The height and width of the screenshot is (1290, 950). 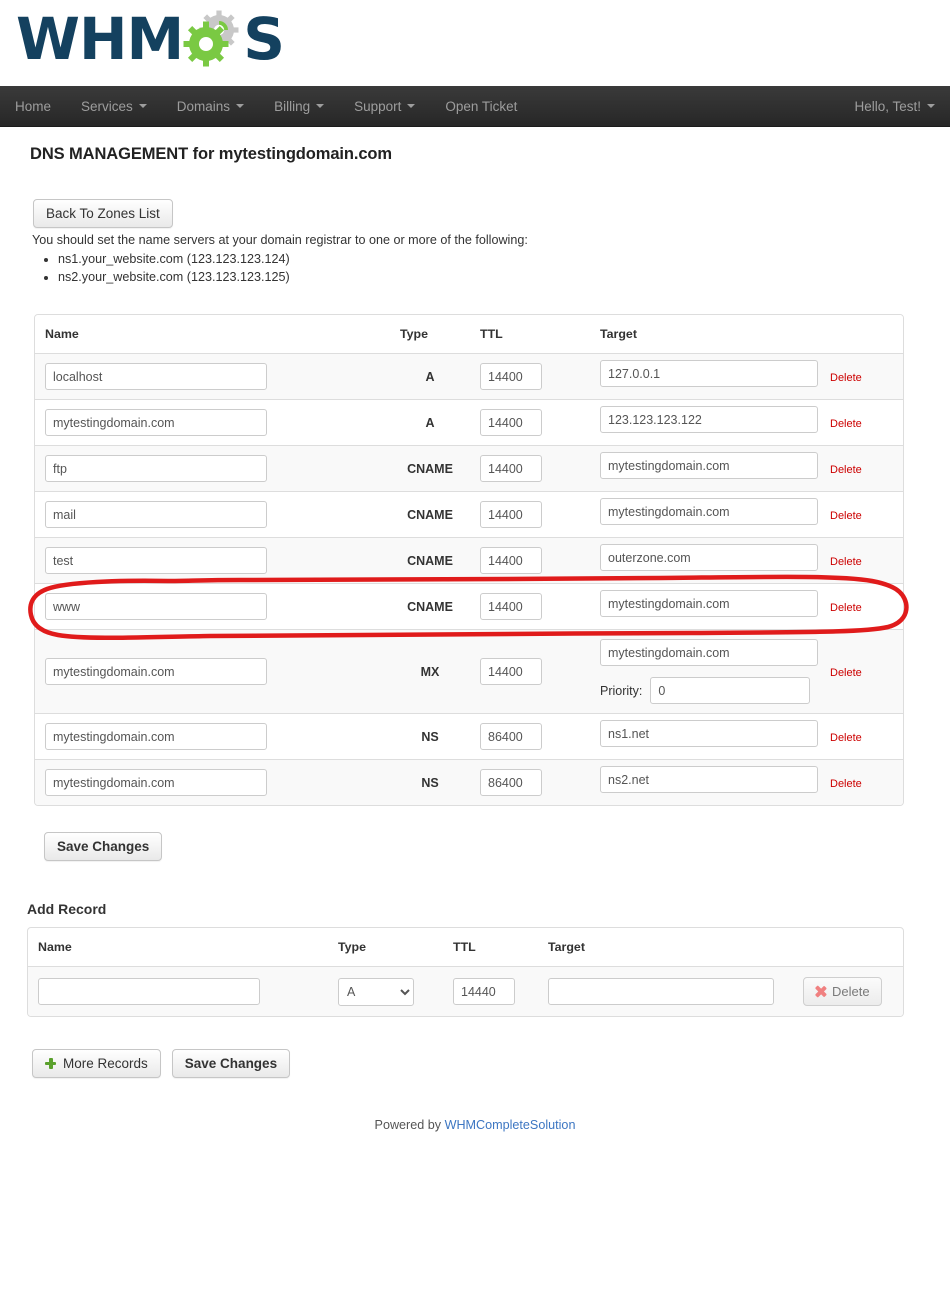 What do you see at coordinates (469, 671) in the screenshot?
I see `table-row: MX Priority: Delete` at bounding box center [469, 671].